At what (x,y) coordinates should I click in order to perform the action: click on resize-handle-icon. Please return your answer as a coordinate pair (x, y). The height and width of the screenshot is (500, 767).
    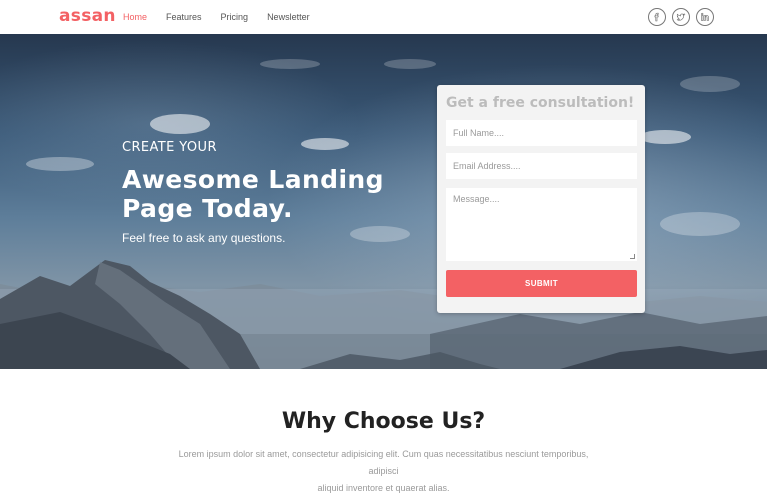
    Looking at the image, I should click on (632, 256).